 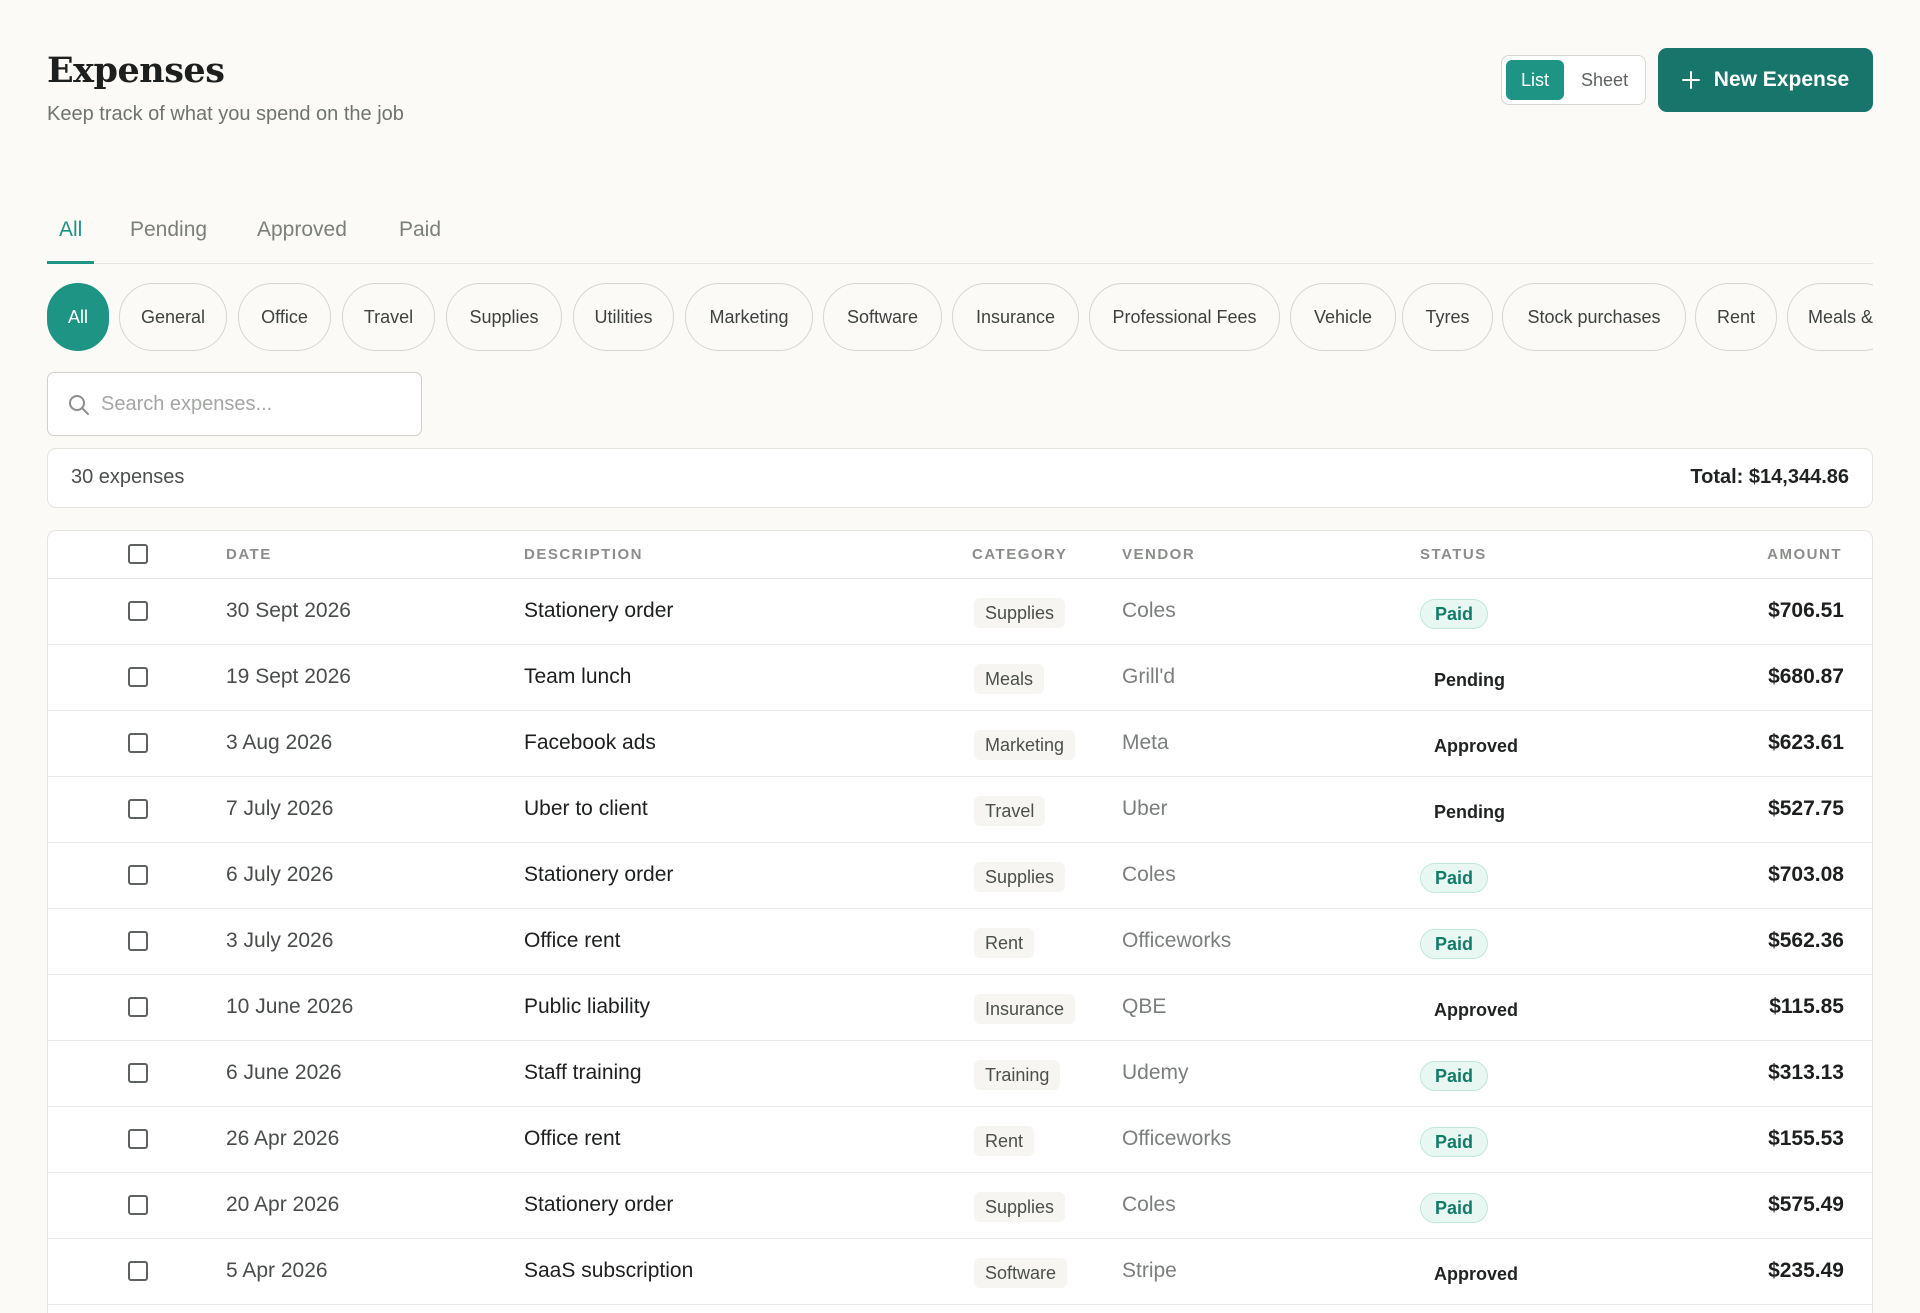 What do you see at coordinates (583, 1072) in the screenshot?
I see `expense-description: Staff training` at bounding box center [583, 1072].